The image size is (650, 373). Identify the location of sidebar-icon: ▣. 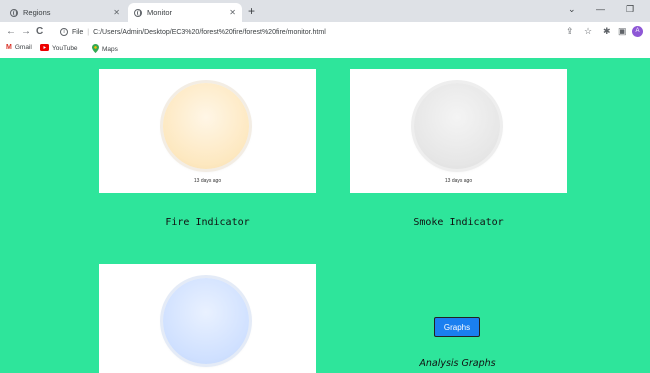
(622, 31).